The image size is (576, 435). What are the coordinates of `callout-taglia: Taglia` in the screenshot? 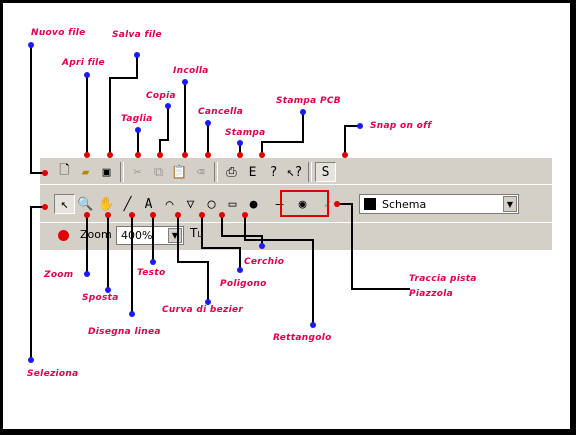 It's located at (137, 119).